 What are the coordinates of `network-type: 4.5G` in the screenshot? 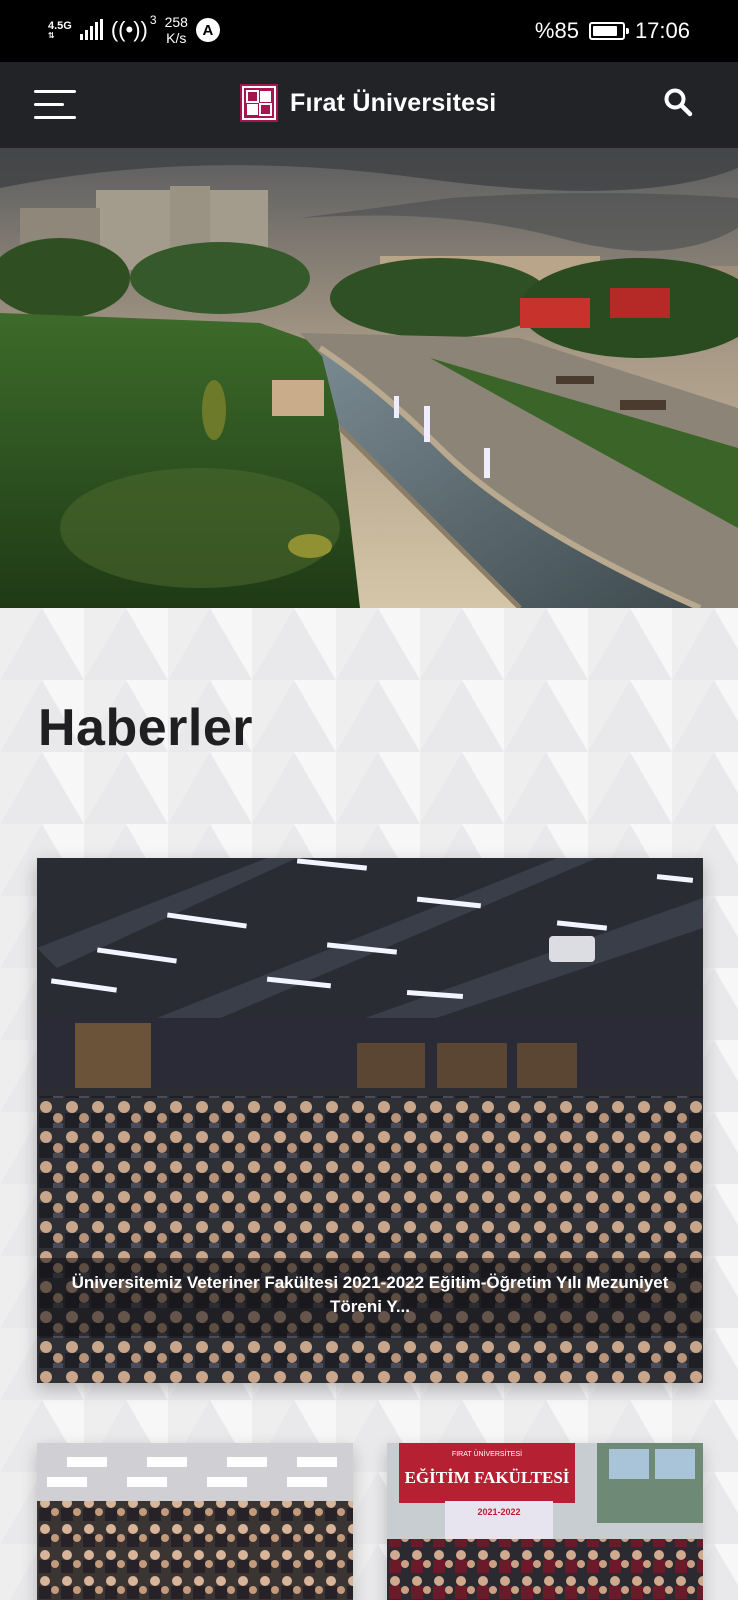 It's located at (60, 25).